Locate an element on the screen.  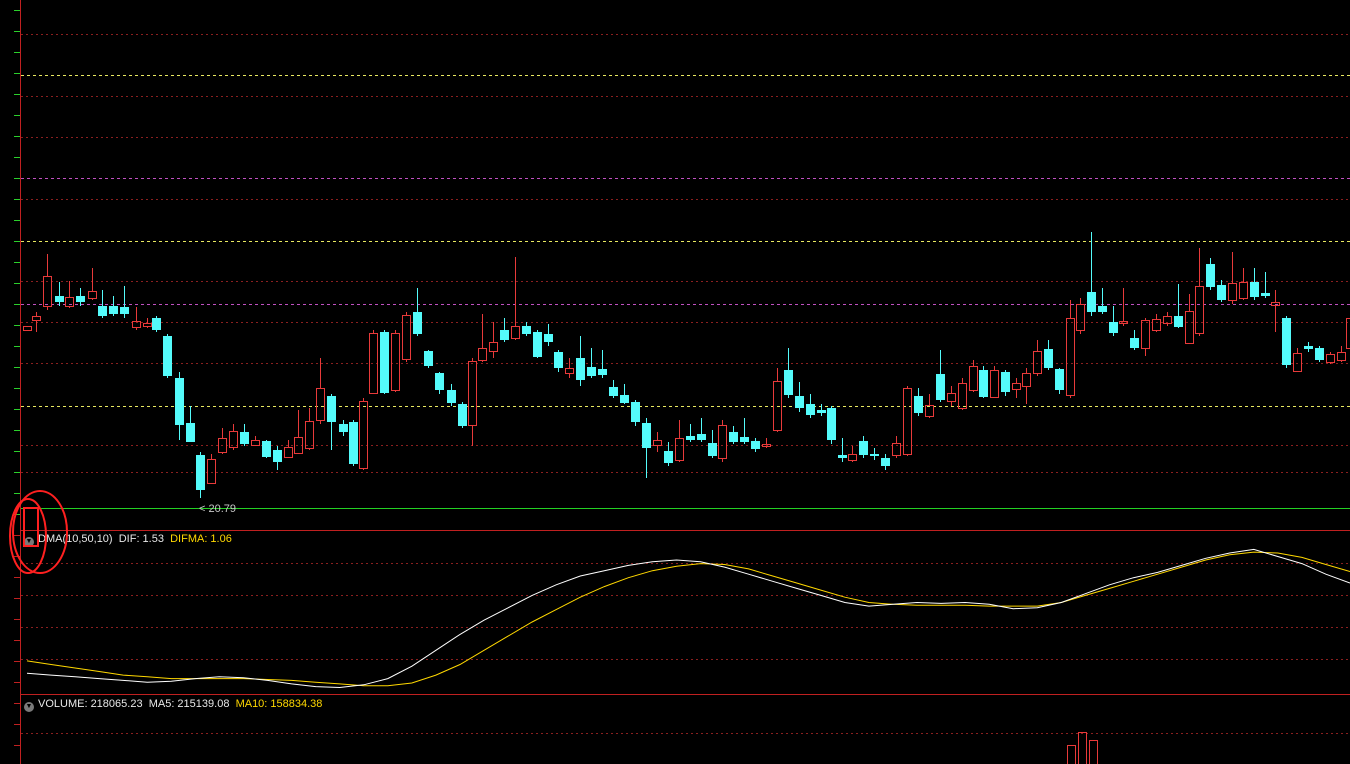
dif-value: DIF: 1.53 is located at coordinates (141, 539).